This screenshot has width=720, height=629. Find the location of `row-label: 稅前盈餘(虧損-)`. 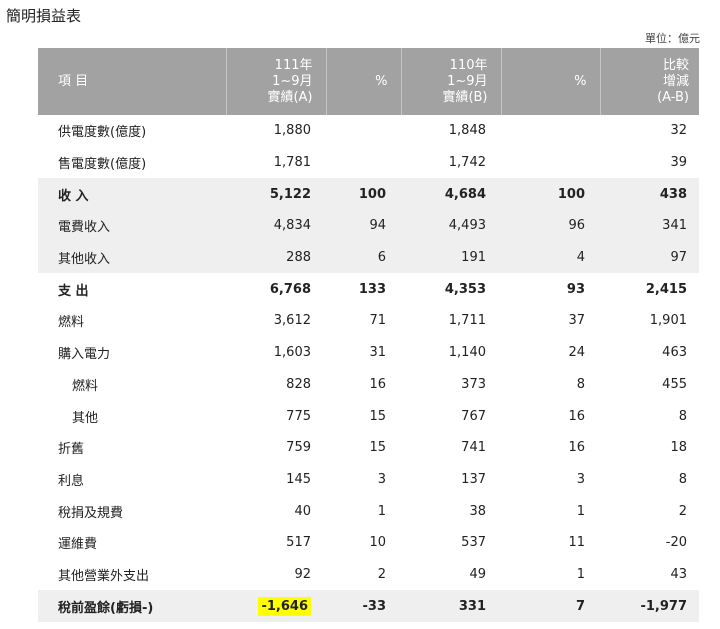

row-label: 稅前盈餘(虧損-) is located at coordinates (132, 606).